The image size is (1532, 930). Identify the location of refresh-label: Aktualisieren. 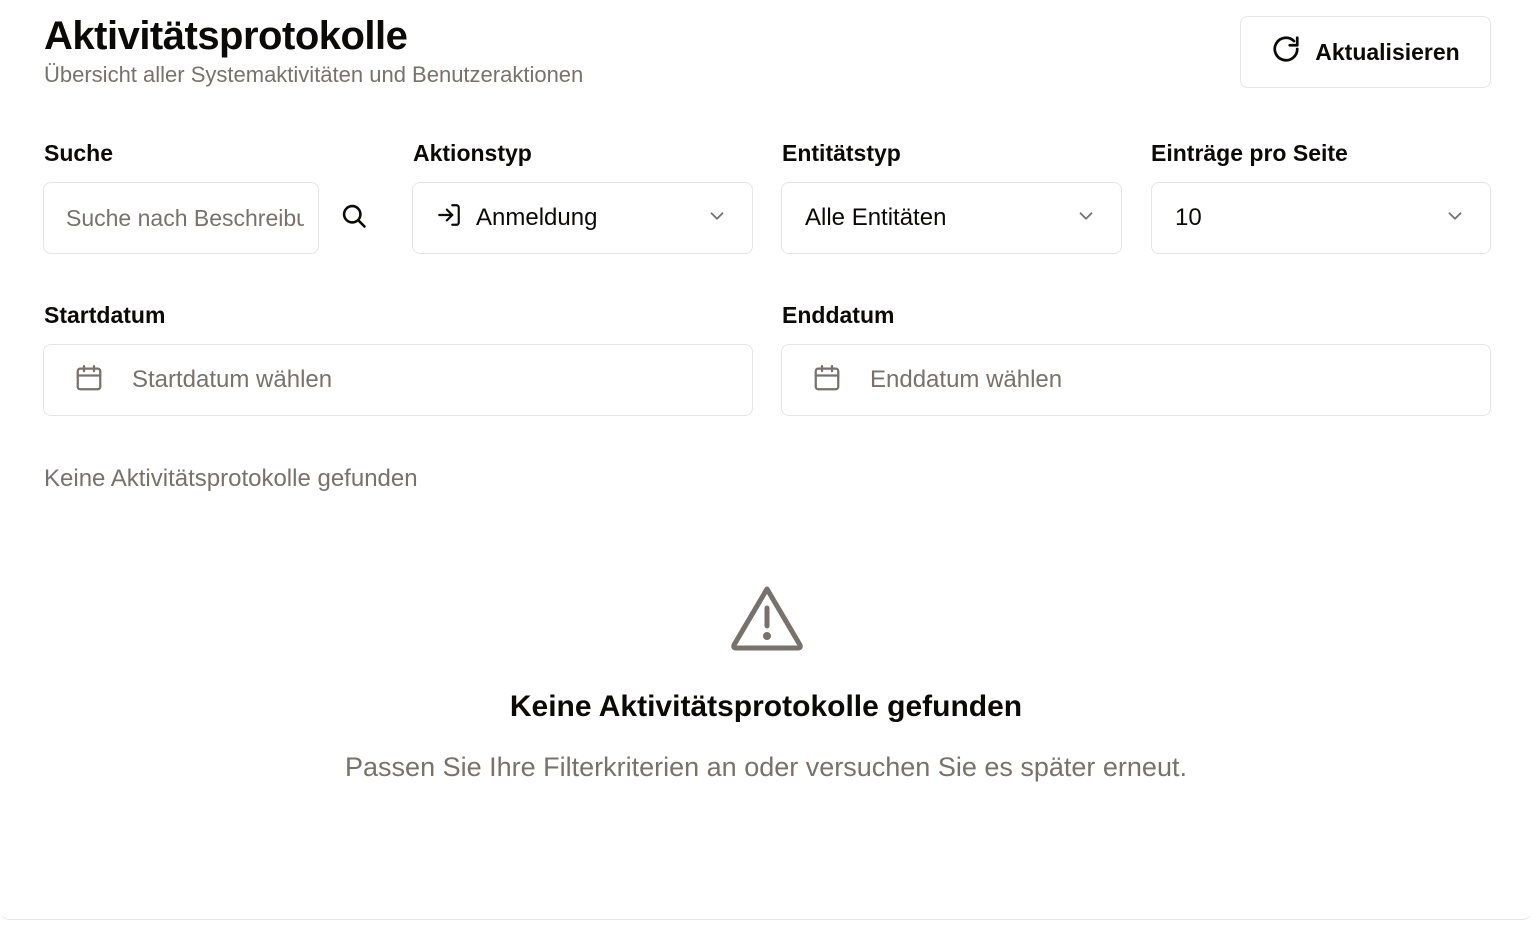
(1387, 51).